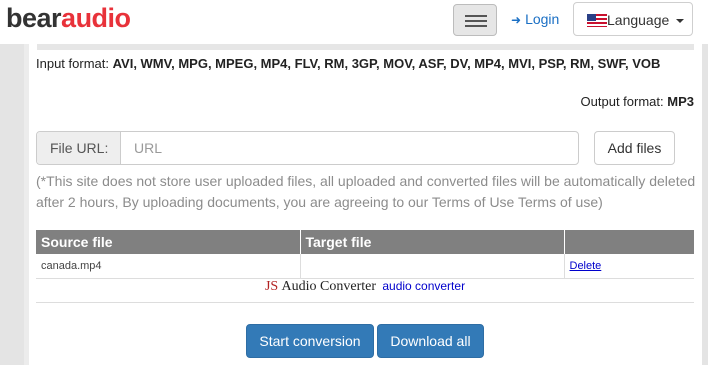 This screenshot has height=365, width=708. What do you see at coordinates (634, 148) in the screenshot?
I see `add-files-button: Add files` at bounding box center [634, 148].